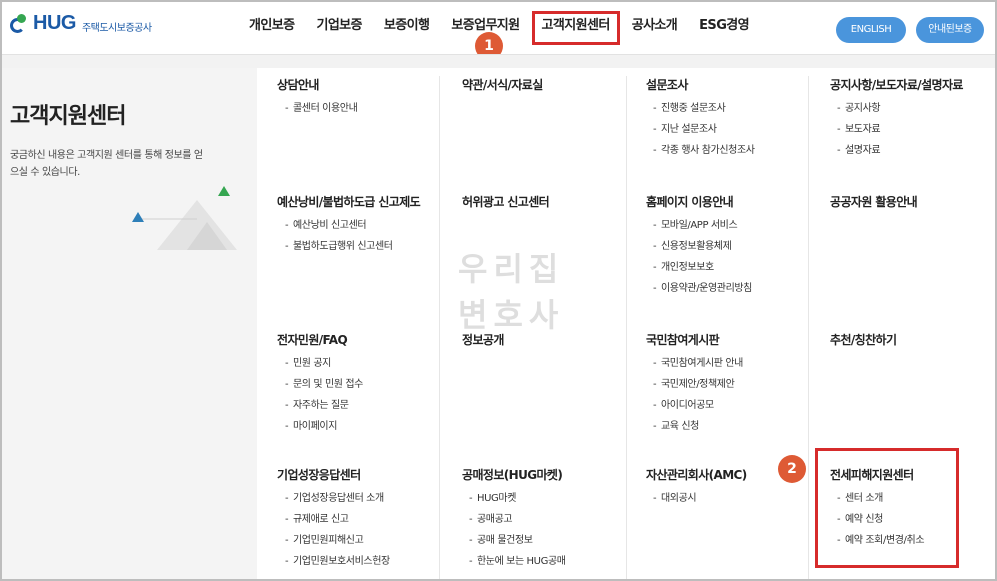 Image resolution: width=997 pixels, height=581 pixels. Describe the element at coordinates (339, 225) in the screenshot. I see `menu-item: 예산낭비 신고센터` at that location.